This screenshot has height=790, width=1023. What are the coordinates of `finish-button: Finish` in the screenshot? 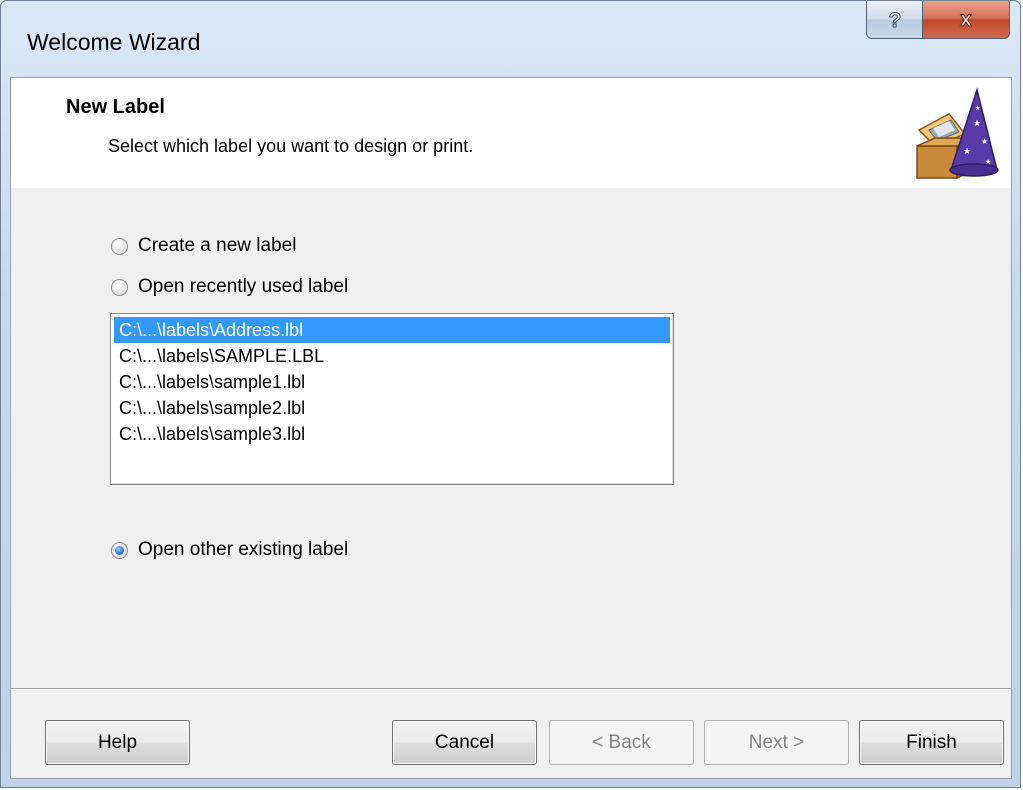 It's located at (931, 742).